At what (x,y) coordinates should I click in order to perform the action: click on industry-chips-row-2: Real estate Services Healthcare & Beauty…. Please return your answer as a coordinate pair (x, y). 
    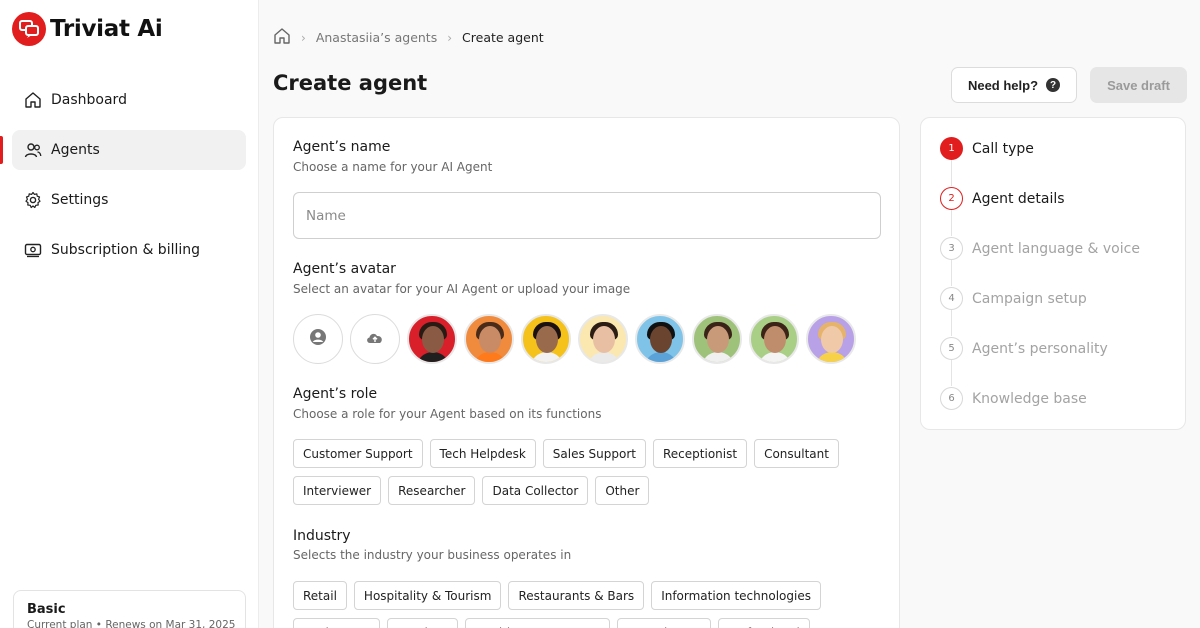
    Looking at the image, I should click on (551, 623).